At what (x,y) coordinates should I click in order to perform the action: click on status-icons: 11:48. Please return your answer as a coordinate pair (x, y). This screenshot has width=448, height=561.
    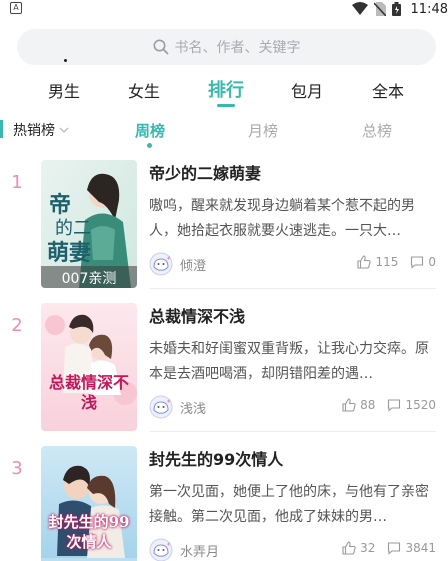
    Looking at the image, I should click on (399, 9).